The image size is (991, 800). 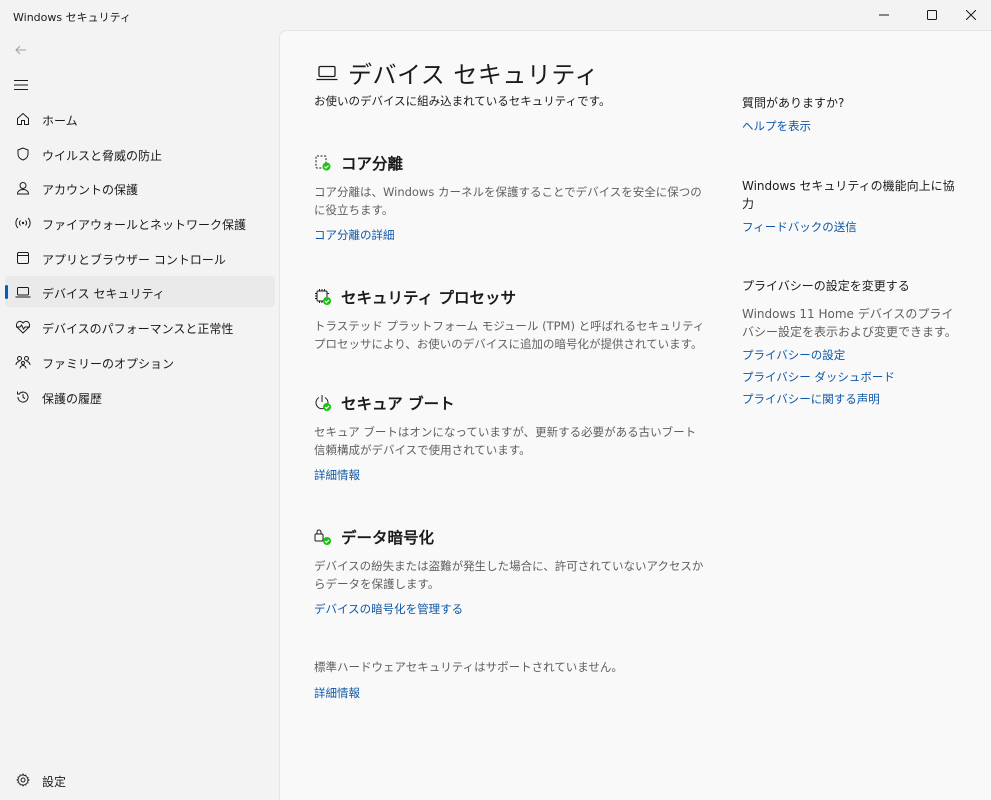 What do you see at coordinates (140, 779) in the screenshot?
I see `sidebar-item-settings: 設定` at bounding box center [140, 779].